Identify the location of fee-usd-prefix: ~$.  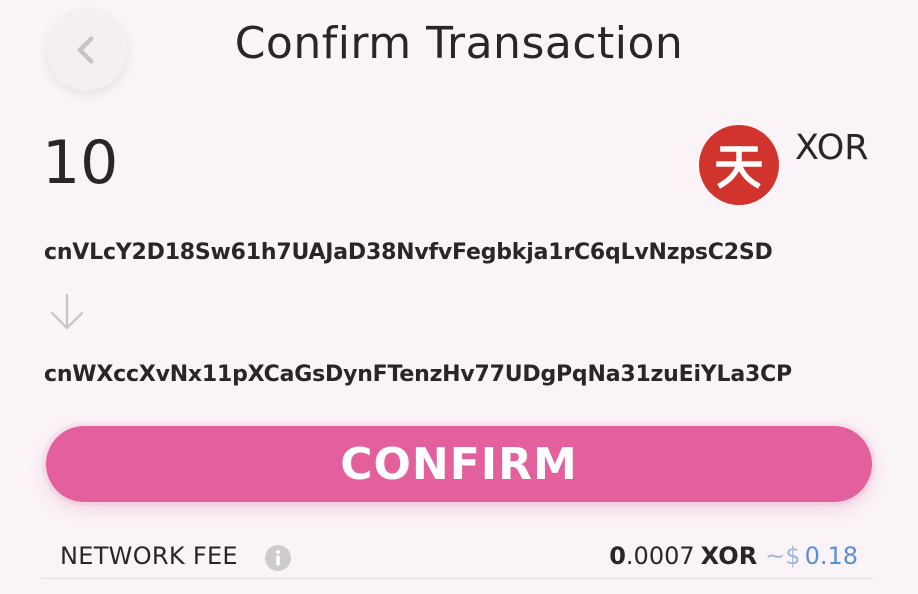
(783, 556).